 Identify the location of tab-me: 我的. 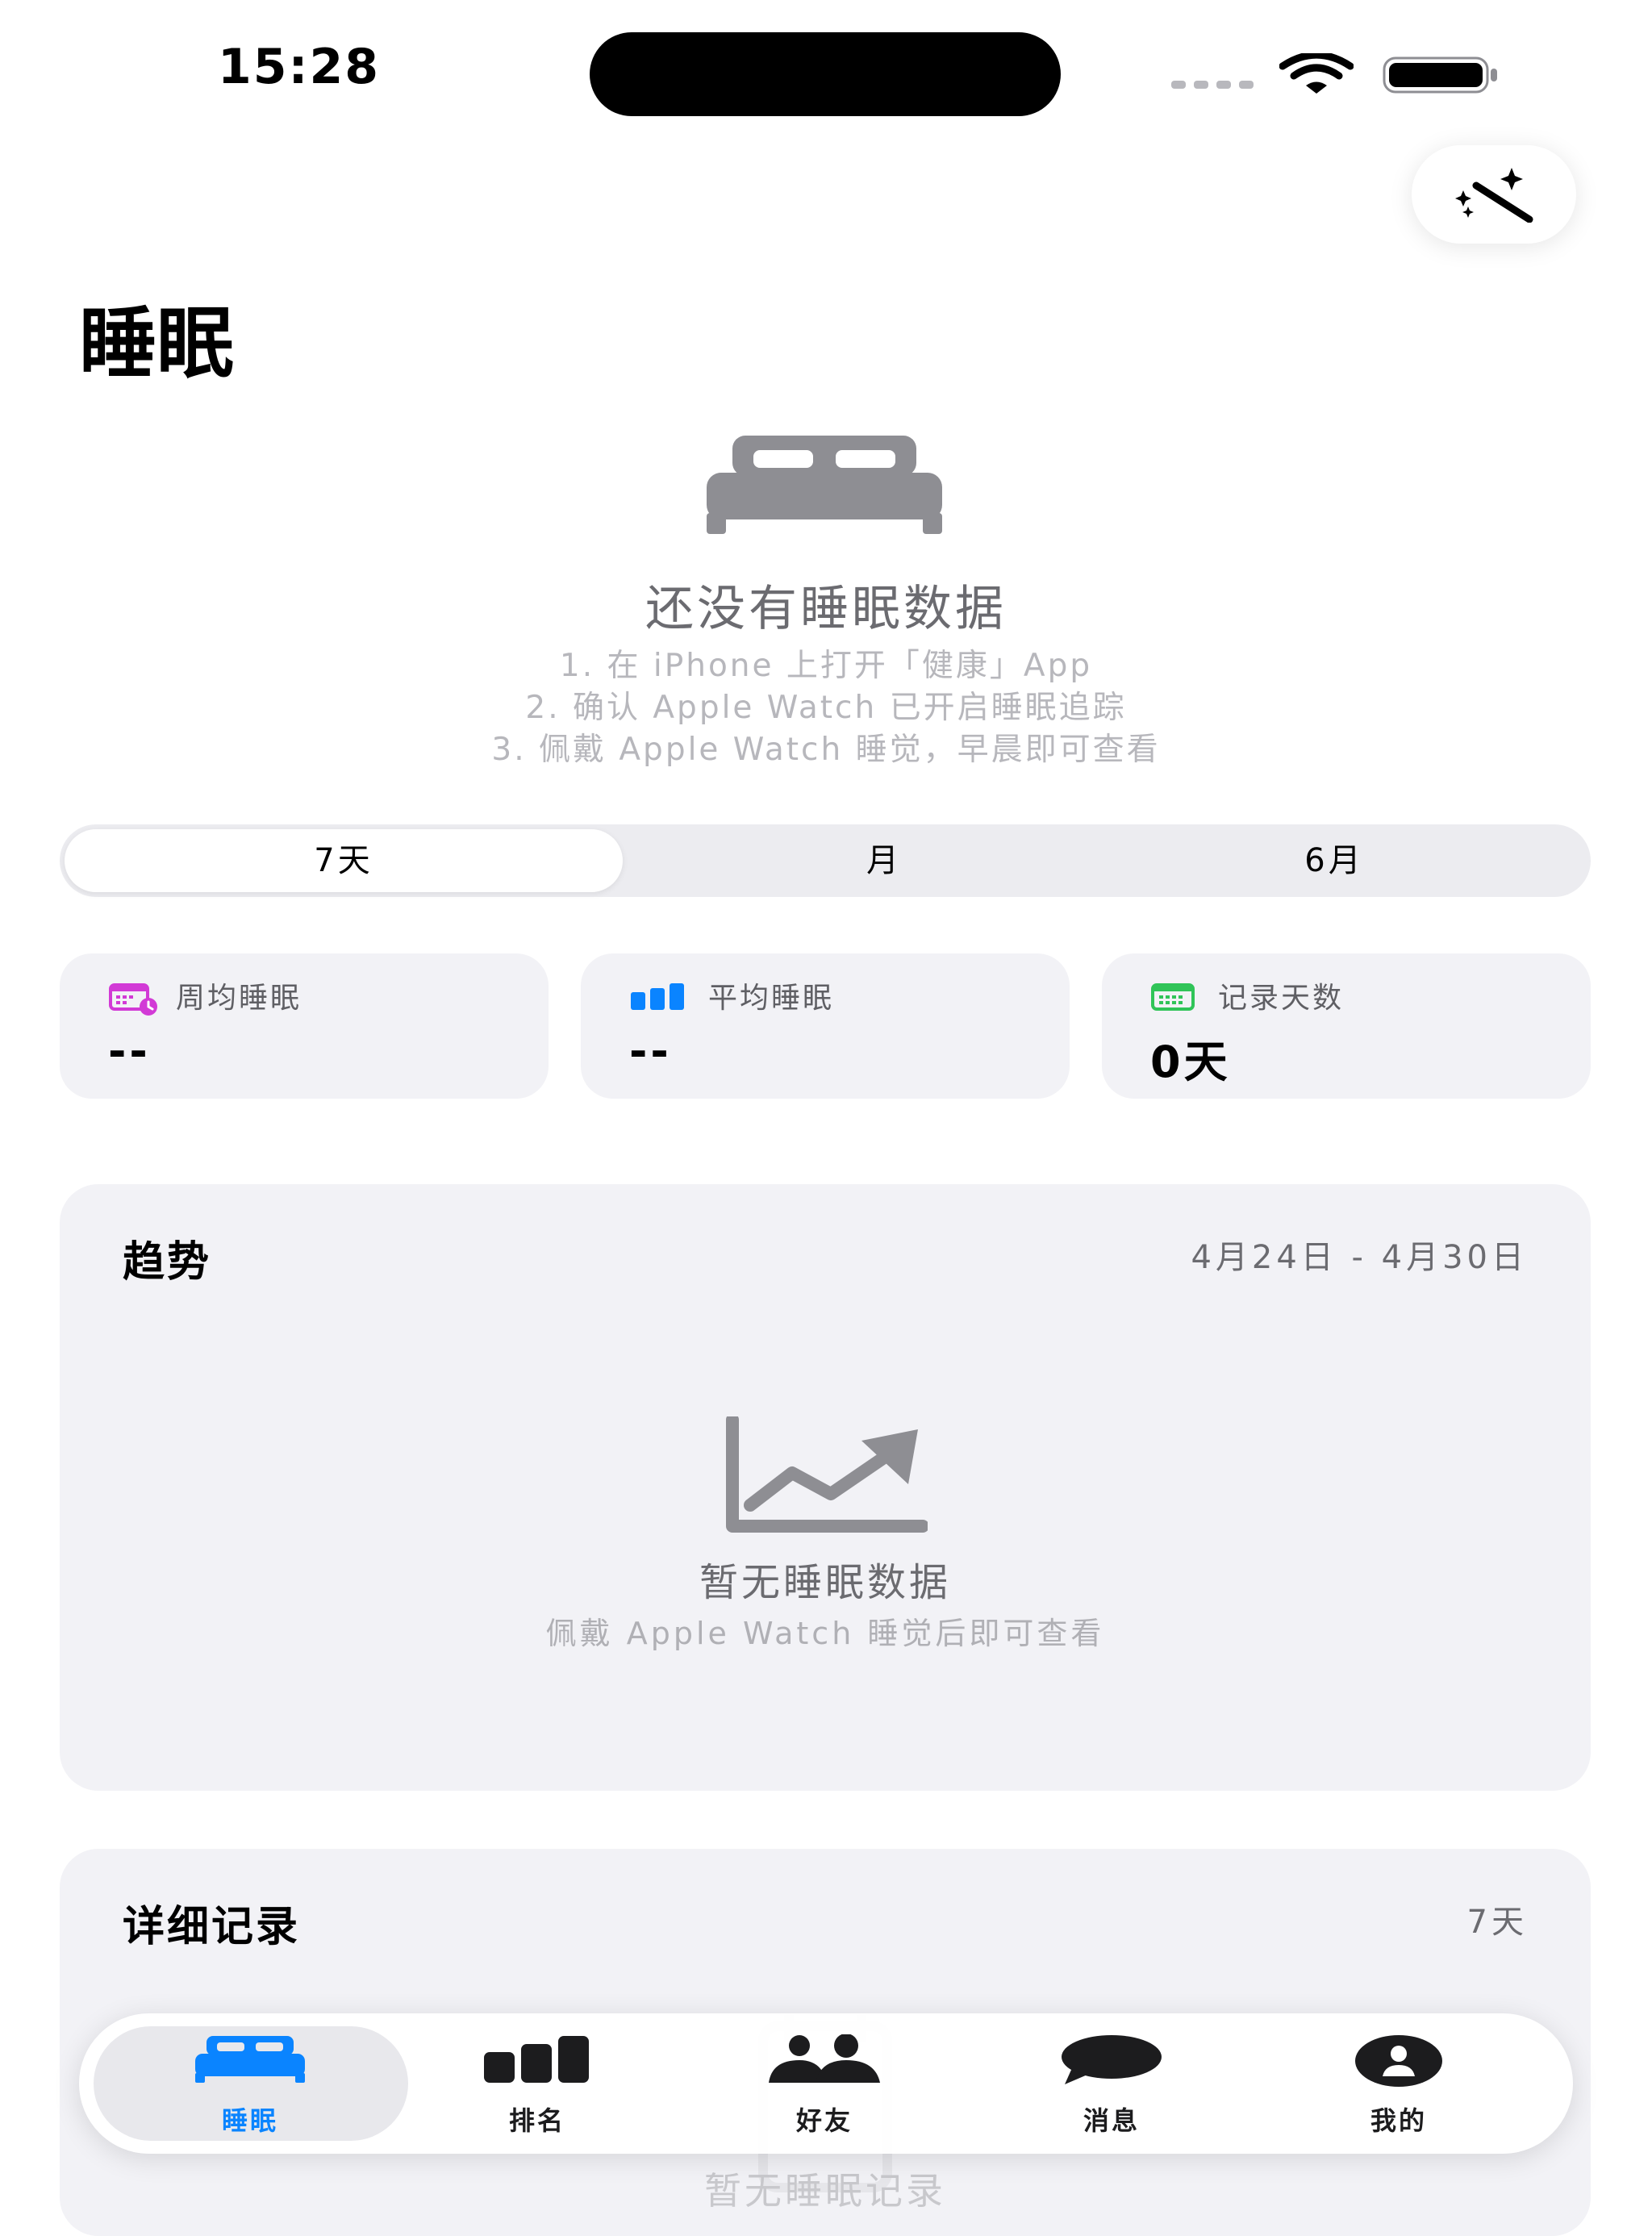
(1399, 2083).